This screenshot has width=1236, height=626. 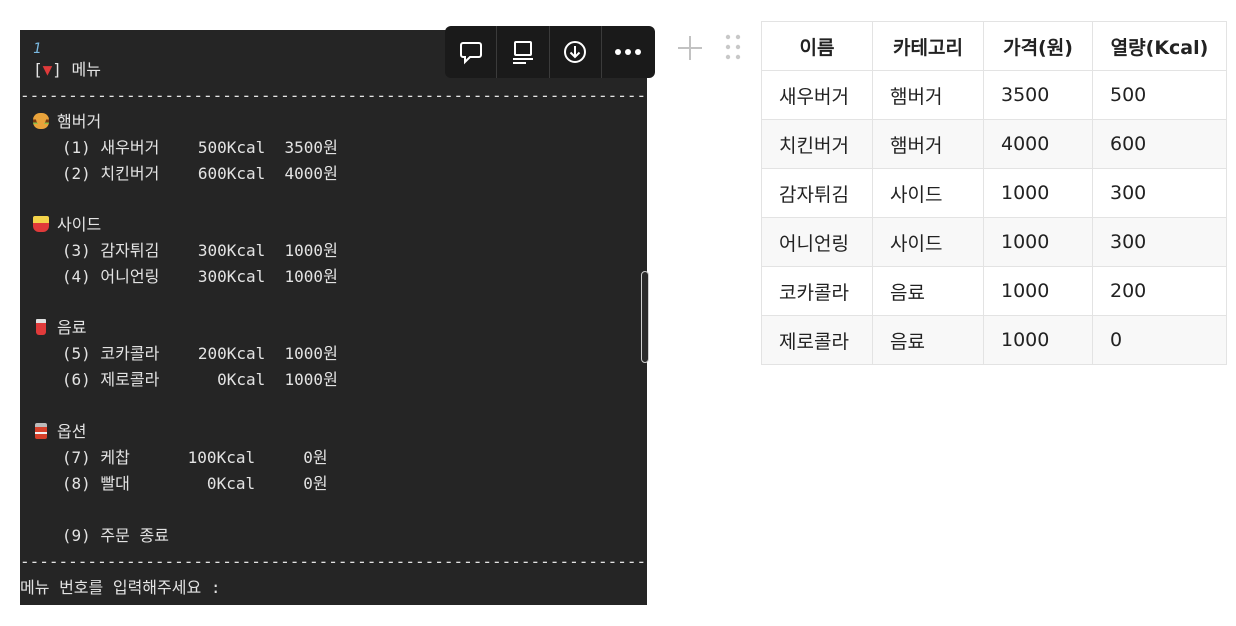 I want to click on download-icon, so click(x=575, y=52).